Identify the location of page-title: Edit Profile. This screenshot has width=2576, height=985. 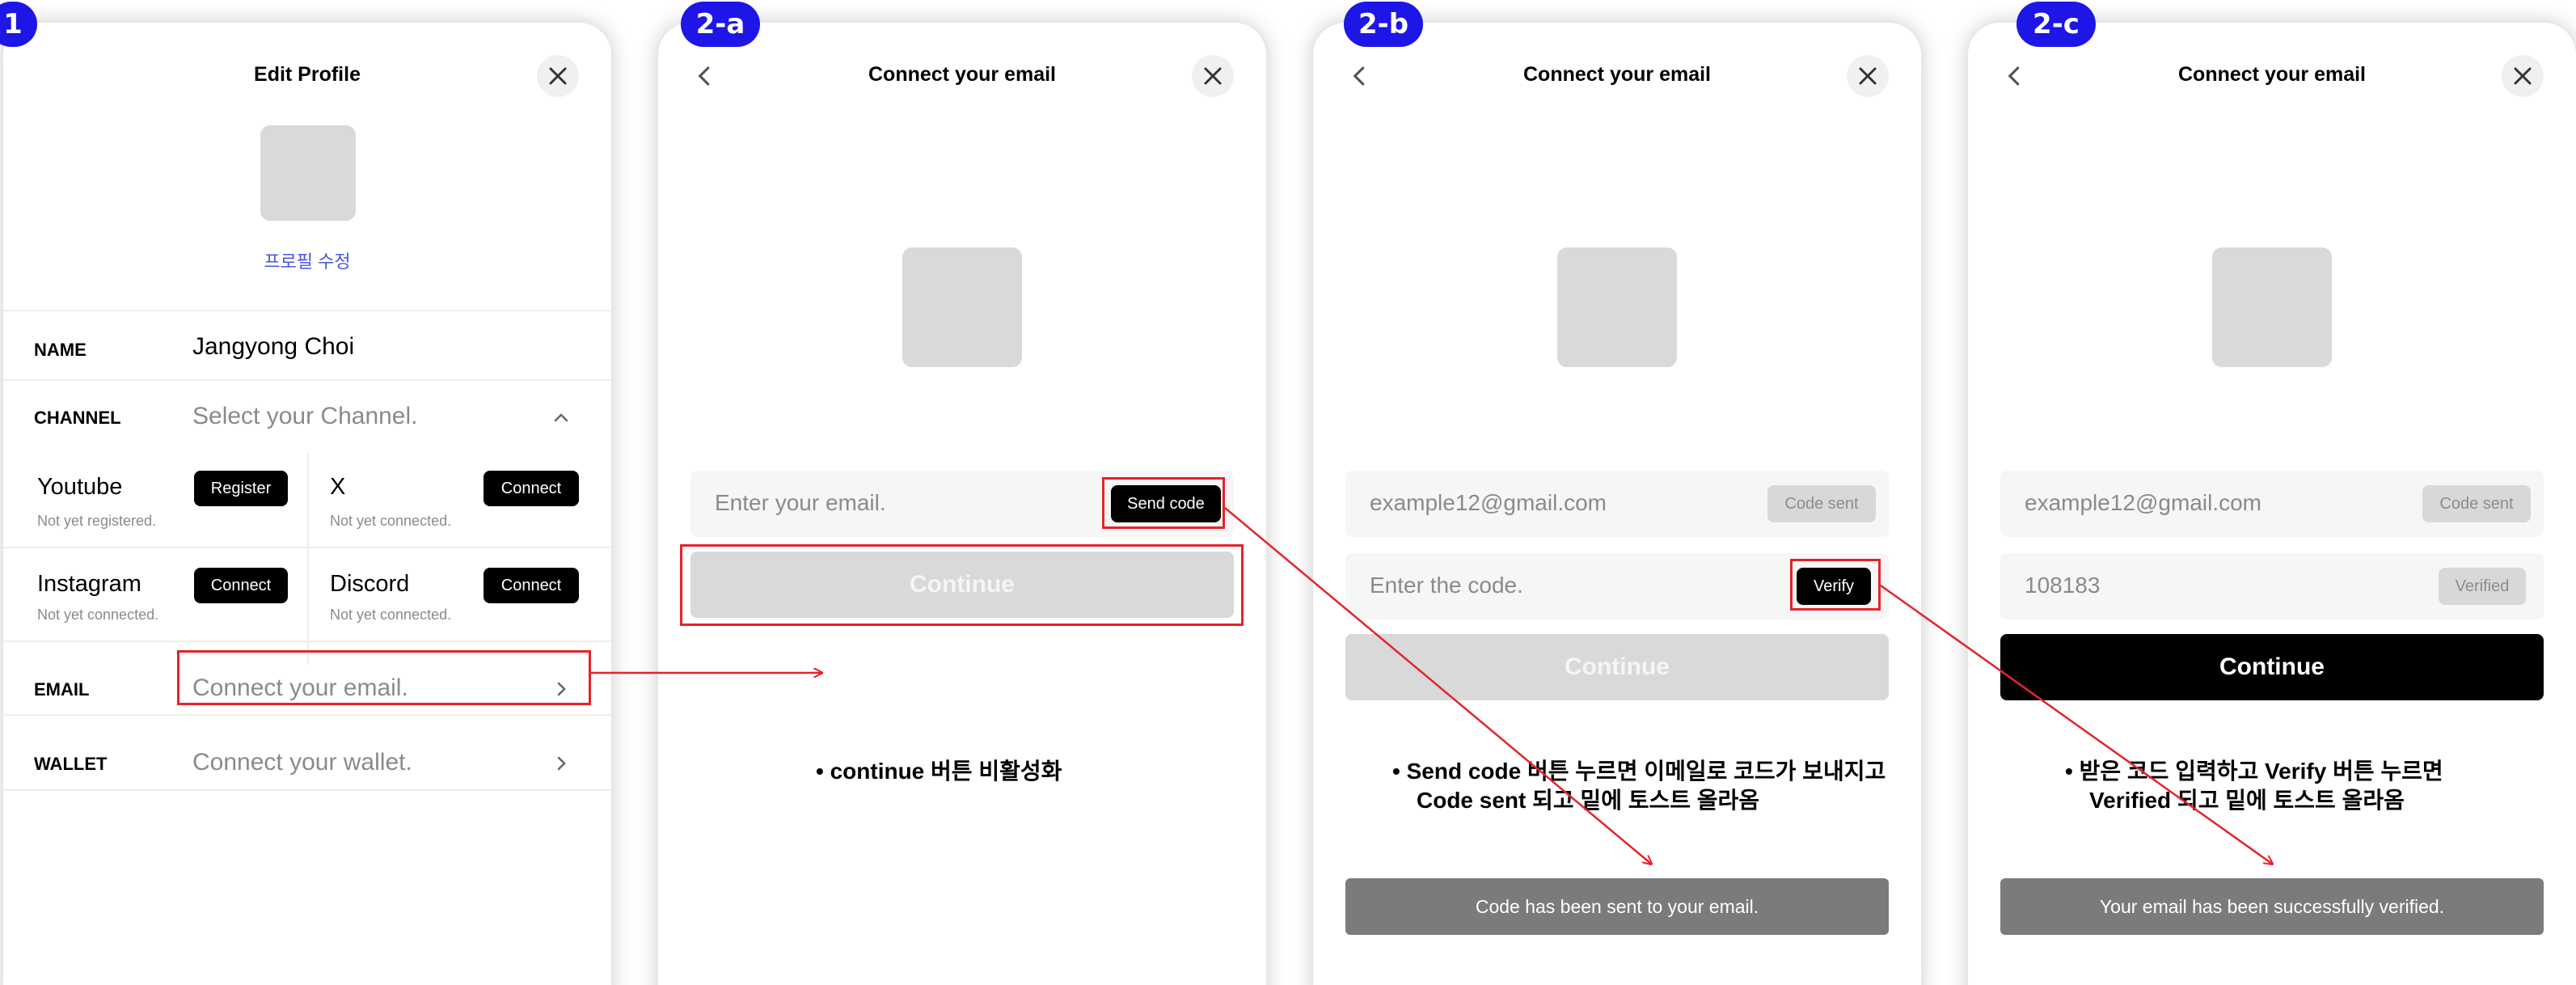
(307, 74).